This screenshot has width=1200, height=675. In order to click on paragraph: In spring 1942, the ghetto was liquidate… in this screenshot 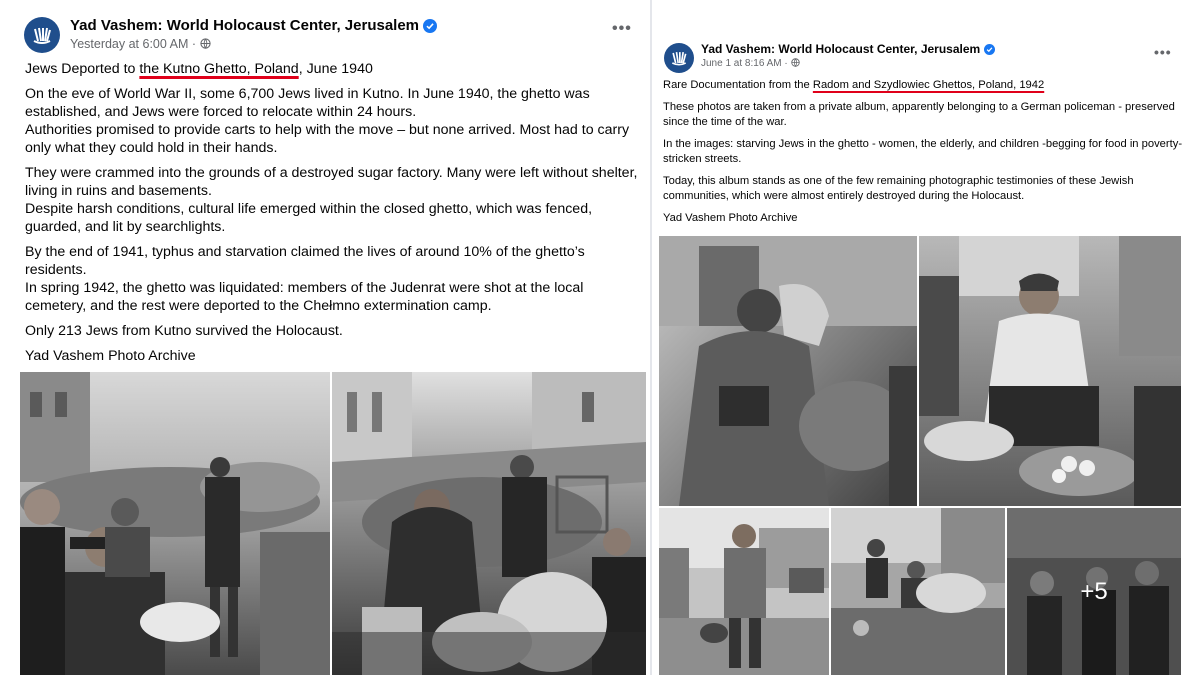, I will do `click(304, 297)`.